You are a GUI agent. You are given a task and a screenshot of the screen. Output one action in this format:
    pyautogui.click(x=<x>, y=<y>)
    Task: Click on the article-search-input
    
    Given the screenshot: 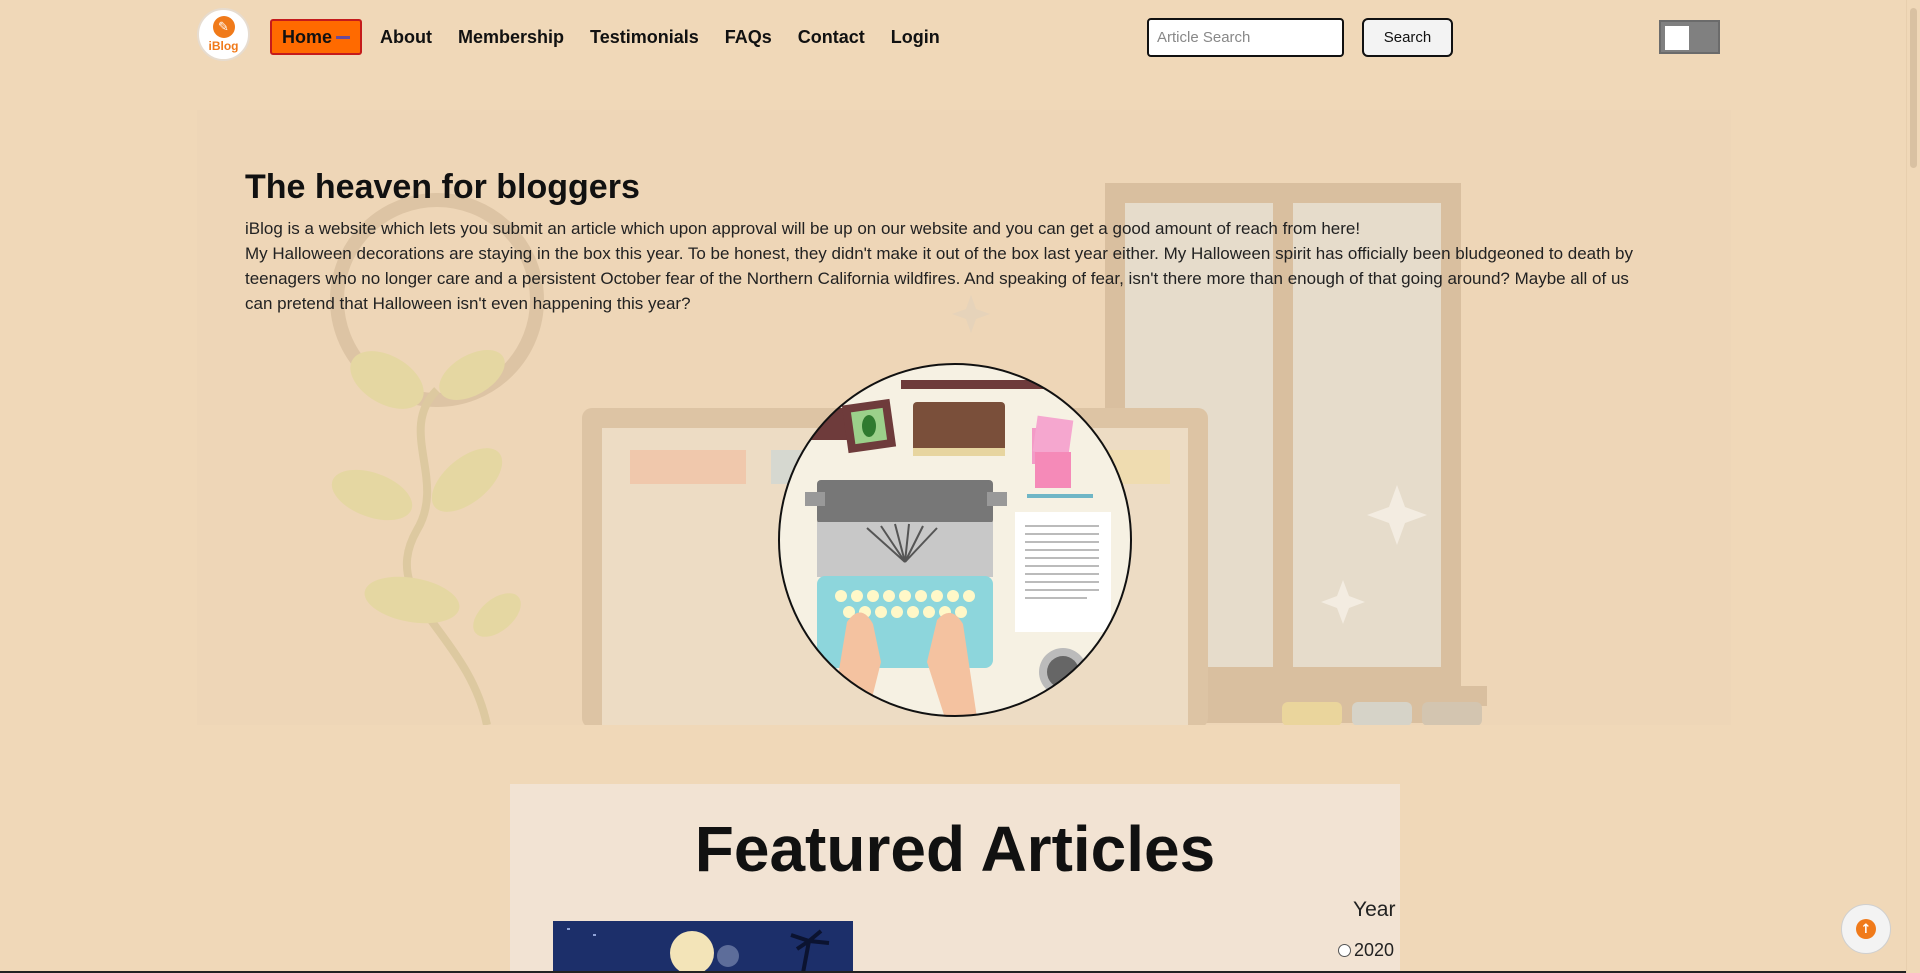 What is the action you would take?
    pyautogui.click(x=1245, y=37)
    